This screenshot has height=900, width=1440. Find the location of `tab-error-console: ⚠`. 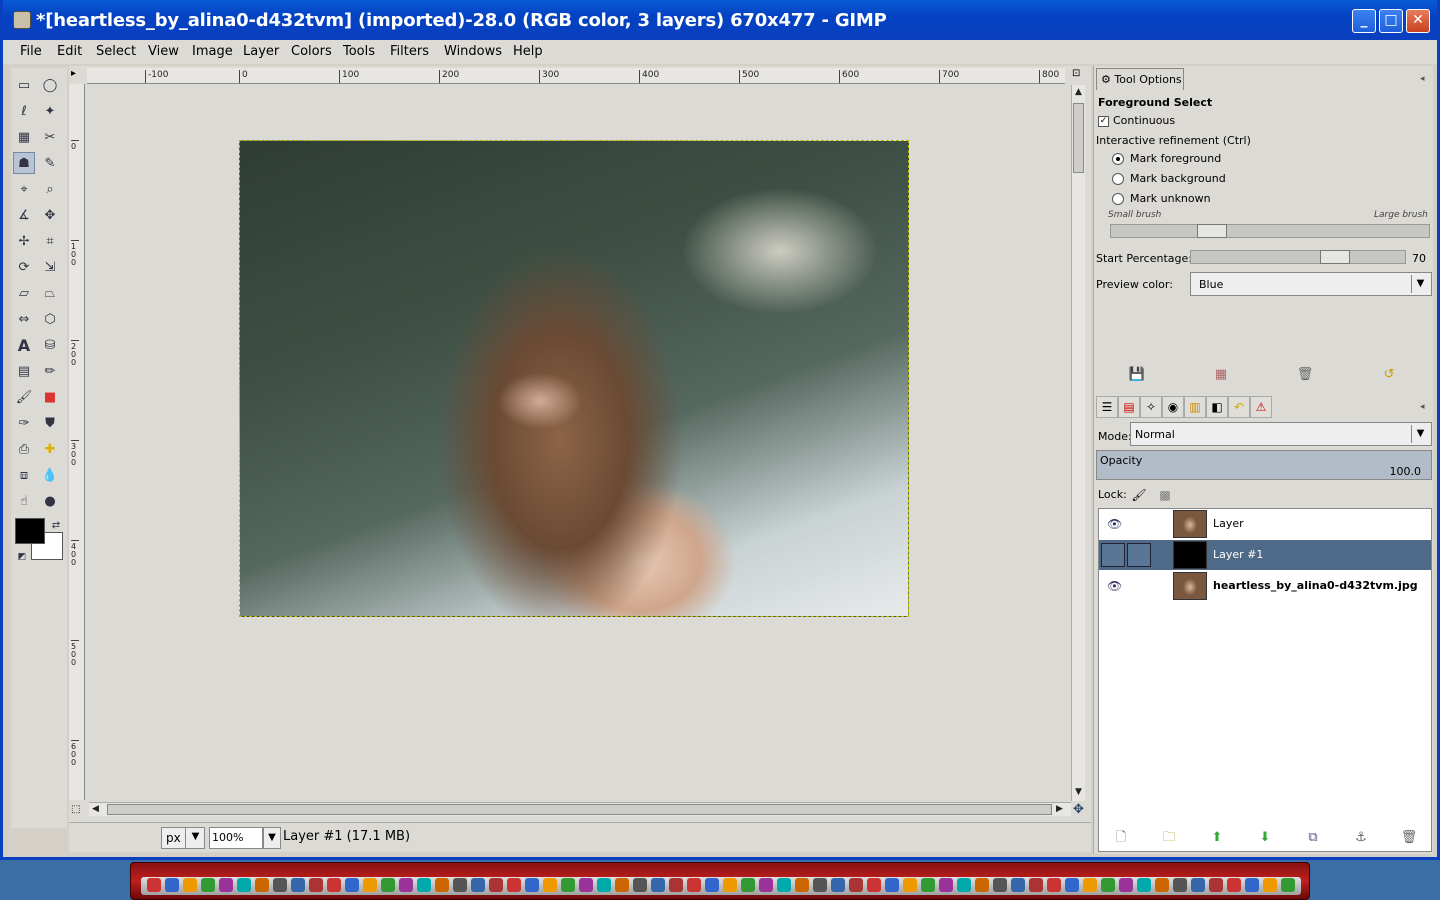

tab-error-console: ⚠ is located at coordinates (1261, 407).